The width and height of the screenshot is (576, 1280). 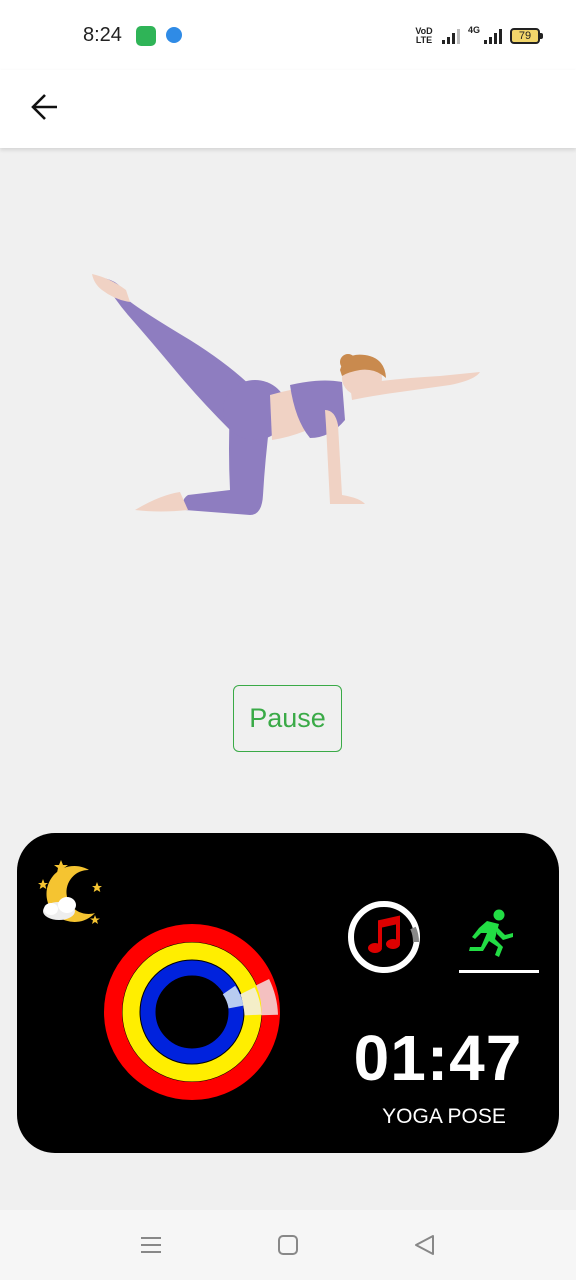 What do you see at coordinates (102, 35) in the screenshot?
I see `status-time: 8:24` at bounding box center [102, 35].